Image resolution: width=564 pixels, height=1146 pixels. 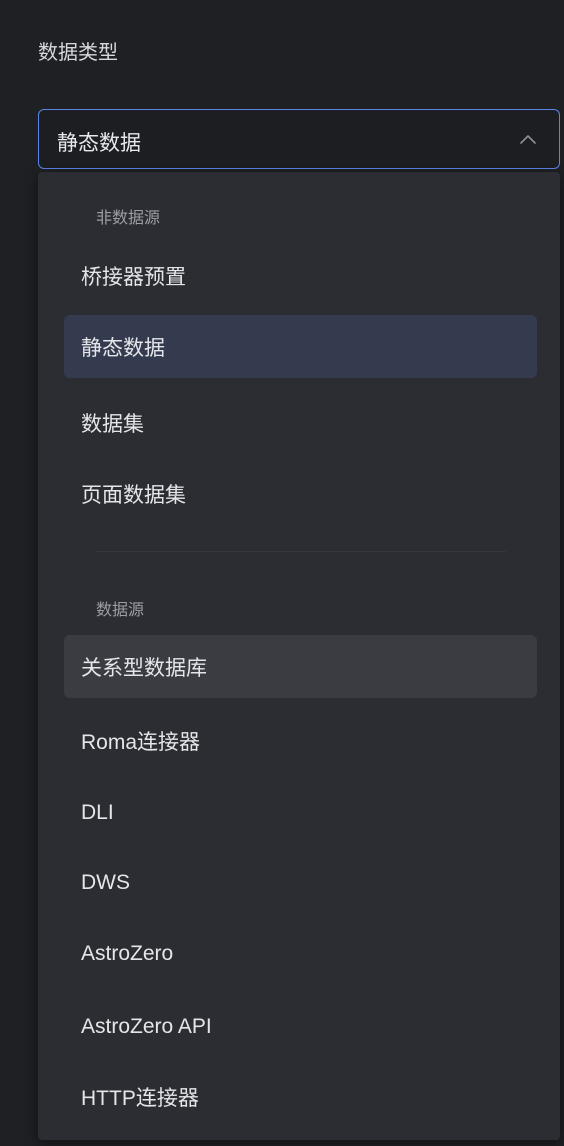 What do you see at coordinates (300, 346) in the screenshot?
I see `option-static-data: 静态数据` at bounding box center [300, 346].